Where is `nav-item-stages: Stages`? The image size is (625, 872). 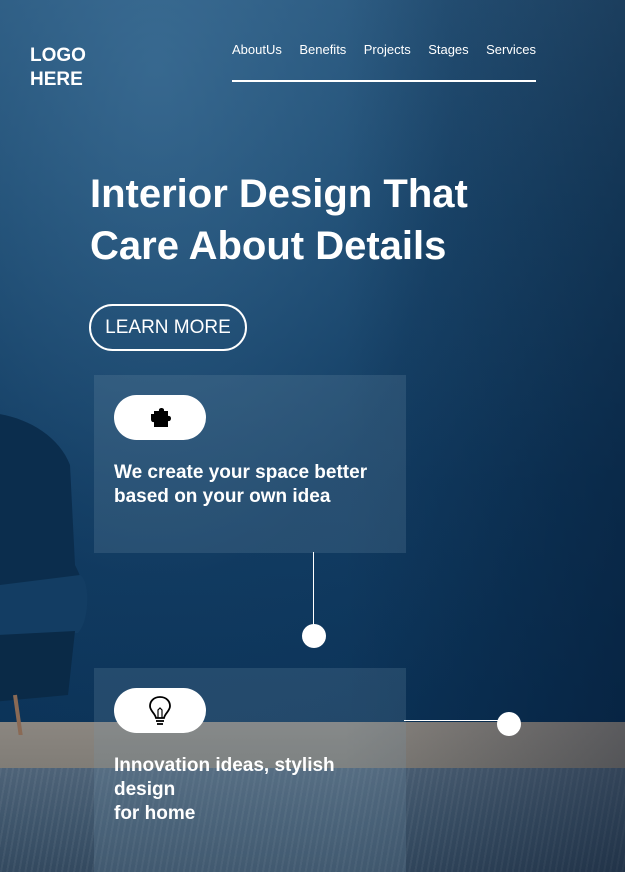 nav-item-stages: Stages is located at coordinates (448, 49).